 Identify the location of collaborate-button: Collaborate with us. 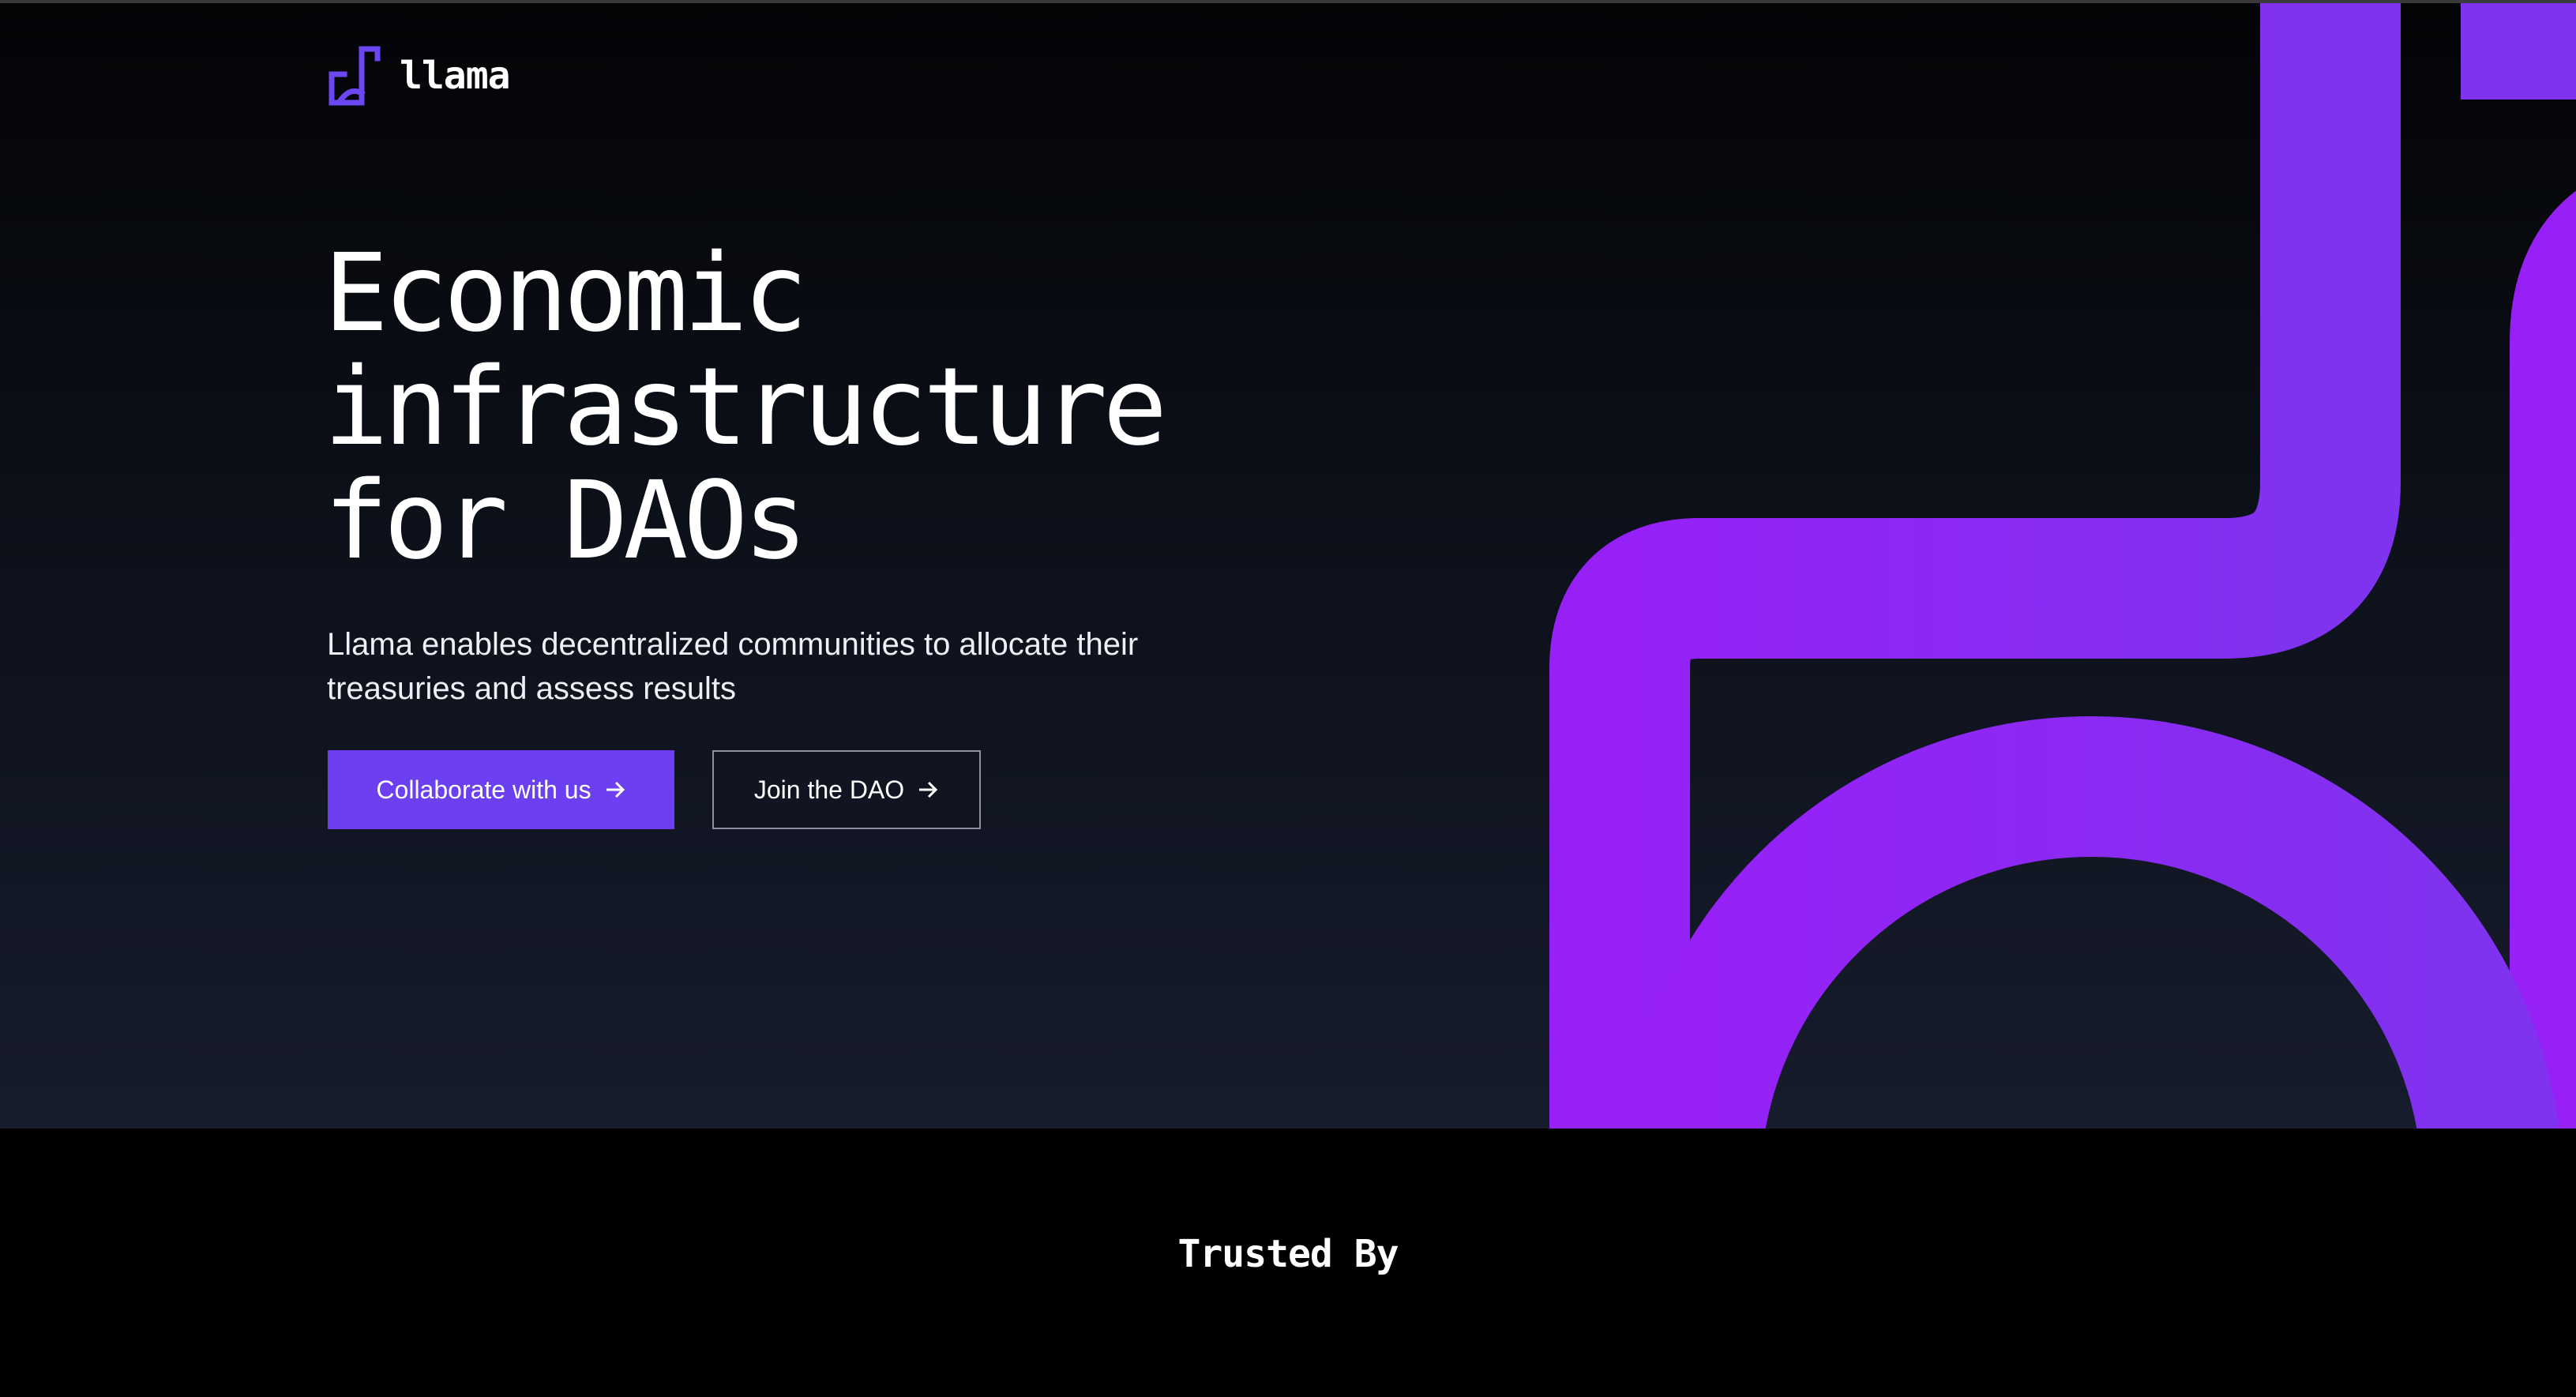
(501, 790).